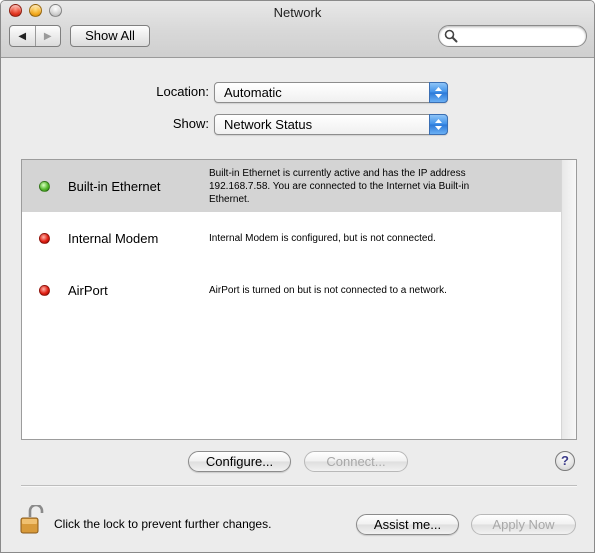 This screenshot has width=595, height=553. What do you see at coordinates (565, 461) in the screenshot?
I see `help-button: ?` at bounding box center [565, 461].